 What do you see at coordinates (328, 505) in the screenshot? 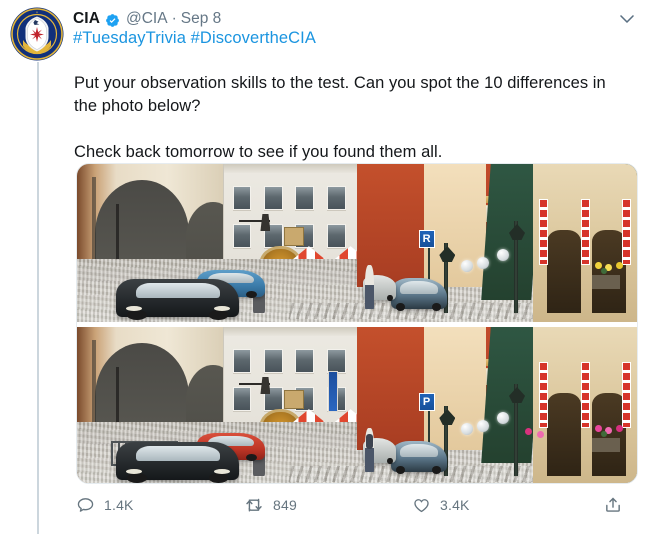
I see `retweet-button: 849` at bounding box center [328, 505].